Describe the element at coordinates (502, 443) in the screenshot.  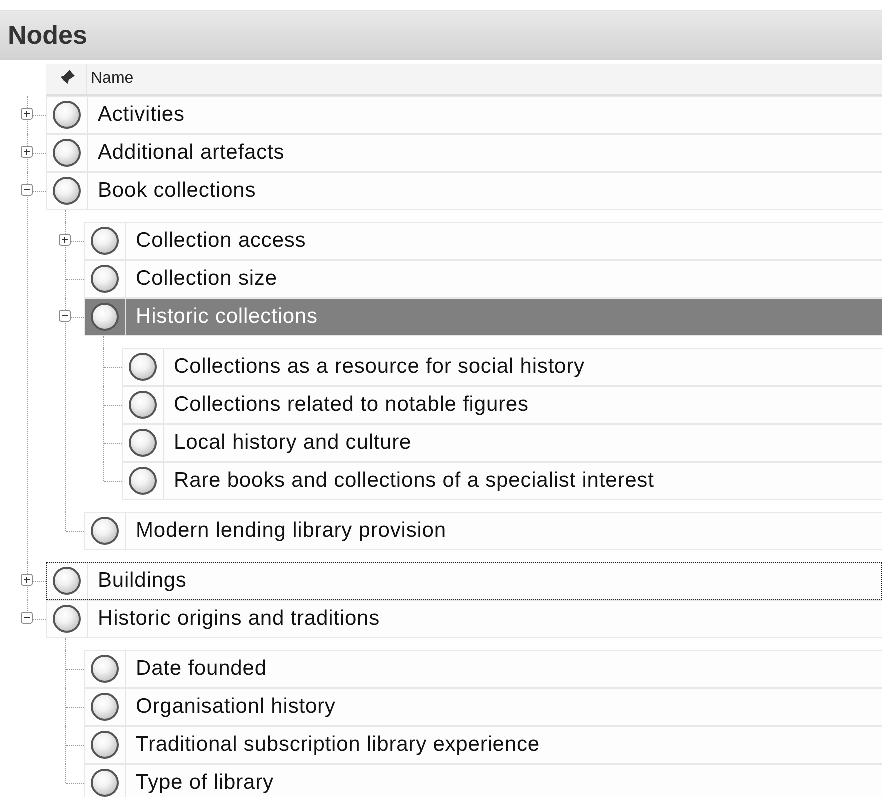
I see `tree-row: Local history and culture` at that location.